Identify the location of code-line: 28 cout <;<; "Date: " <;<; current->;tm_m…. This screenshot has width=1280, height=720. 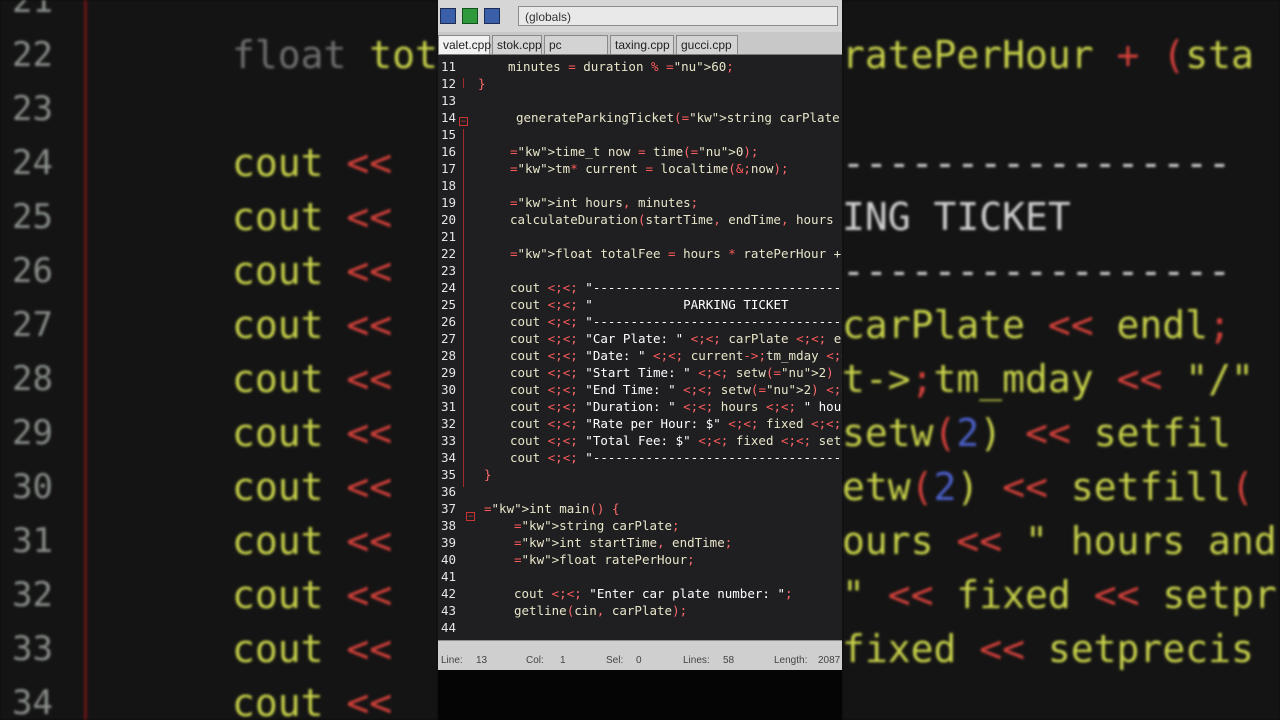
(640, 355).